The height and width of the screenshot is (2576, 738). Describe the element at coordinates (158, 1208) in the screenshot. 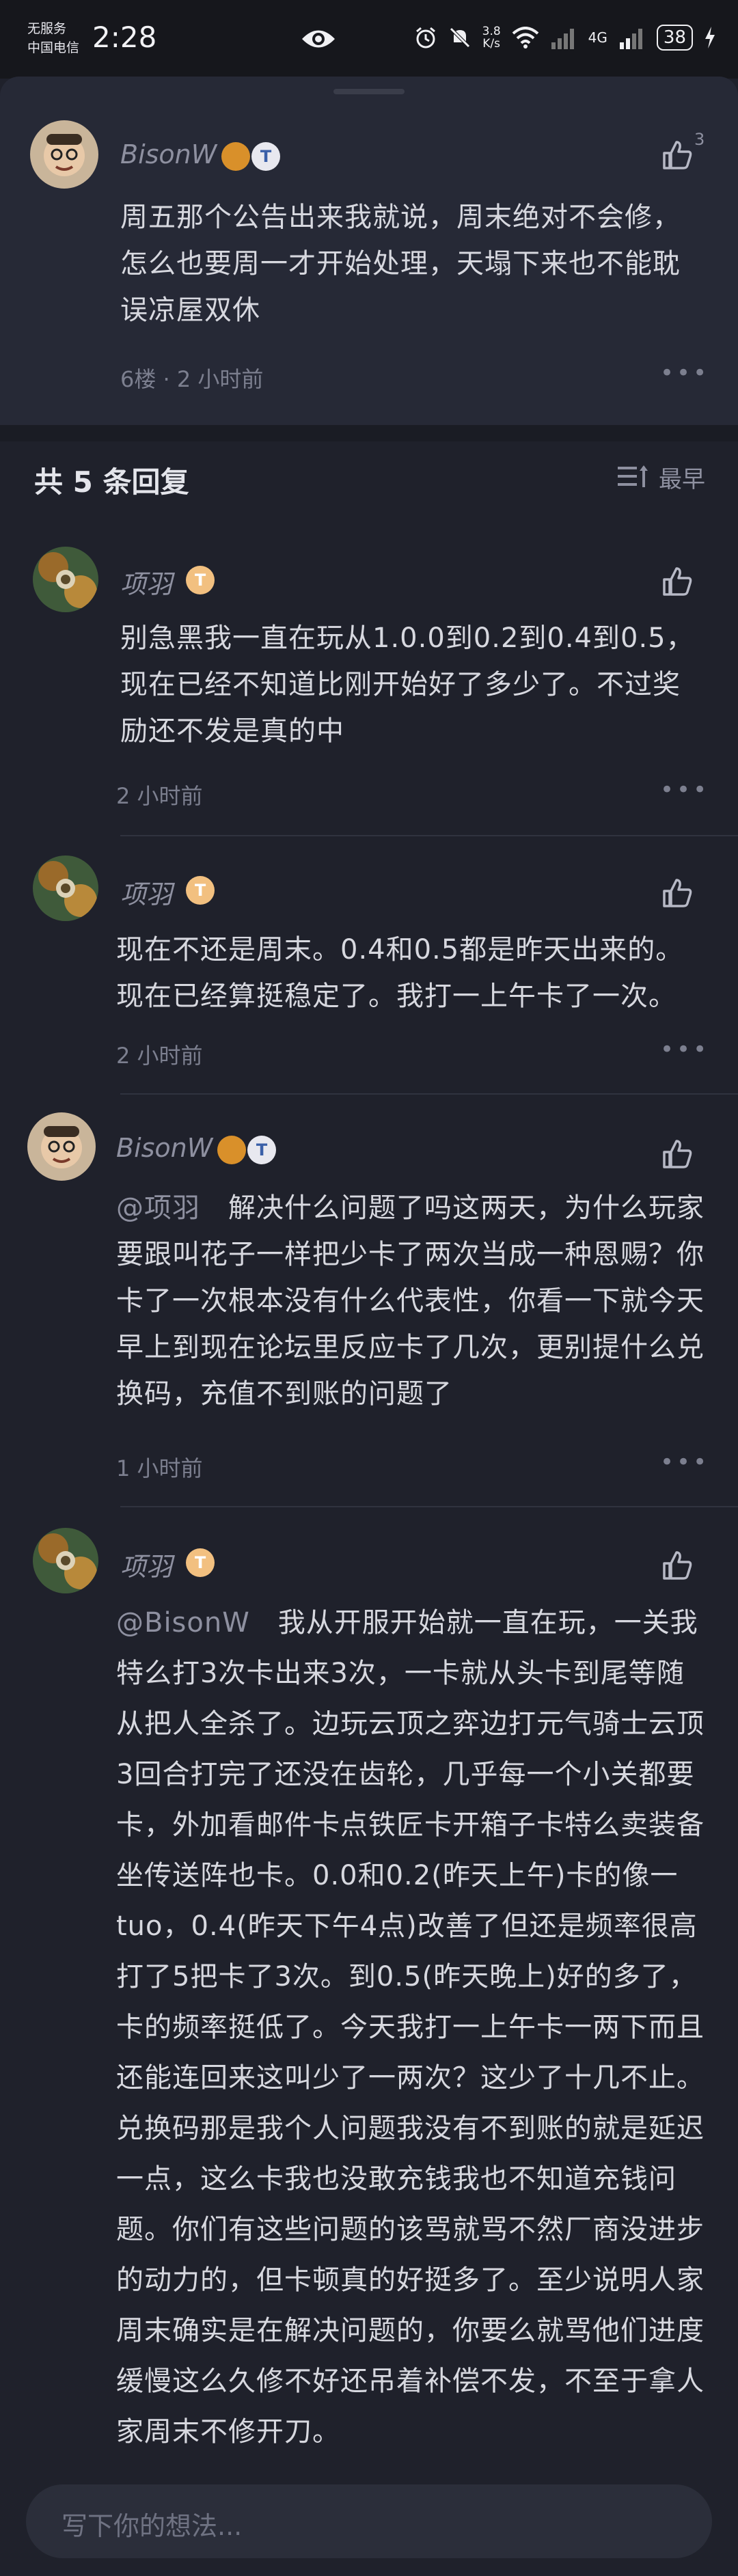

I see `mention-link: @项羽` at that location.